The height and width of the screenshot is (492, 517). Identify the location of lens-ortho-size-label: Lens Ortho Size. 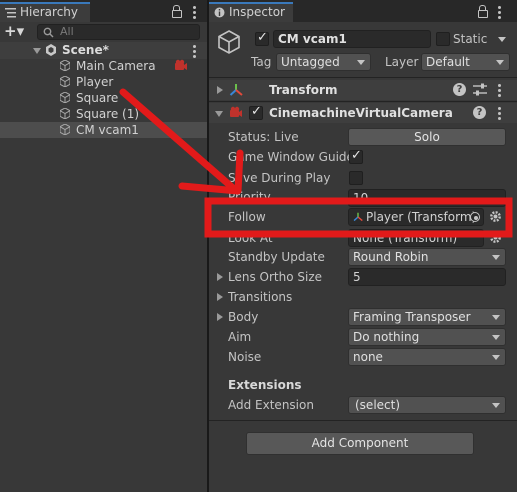
(275, 277).